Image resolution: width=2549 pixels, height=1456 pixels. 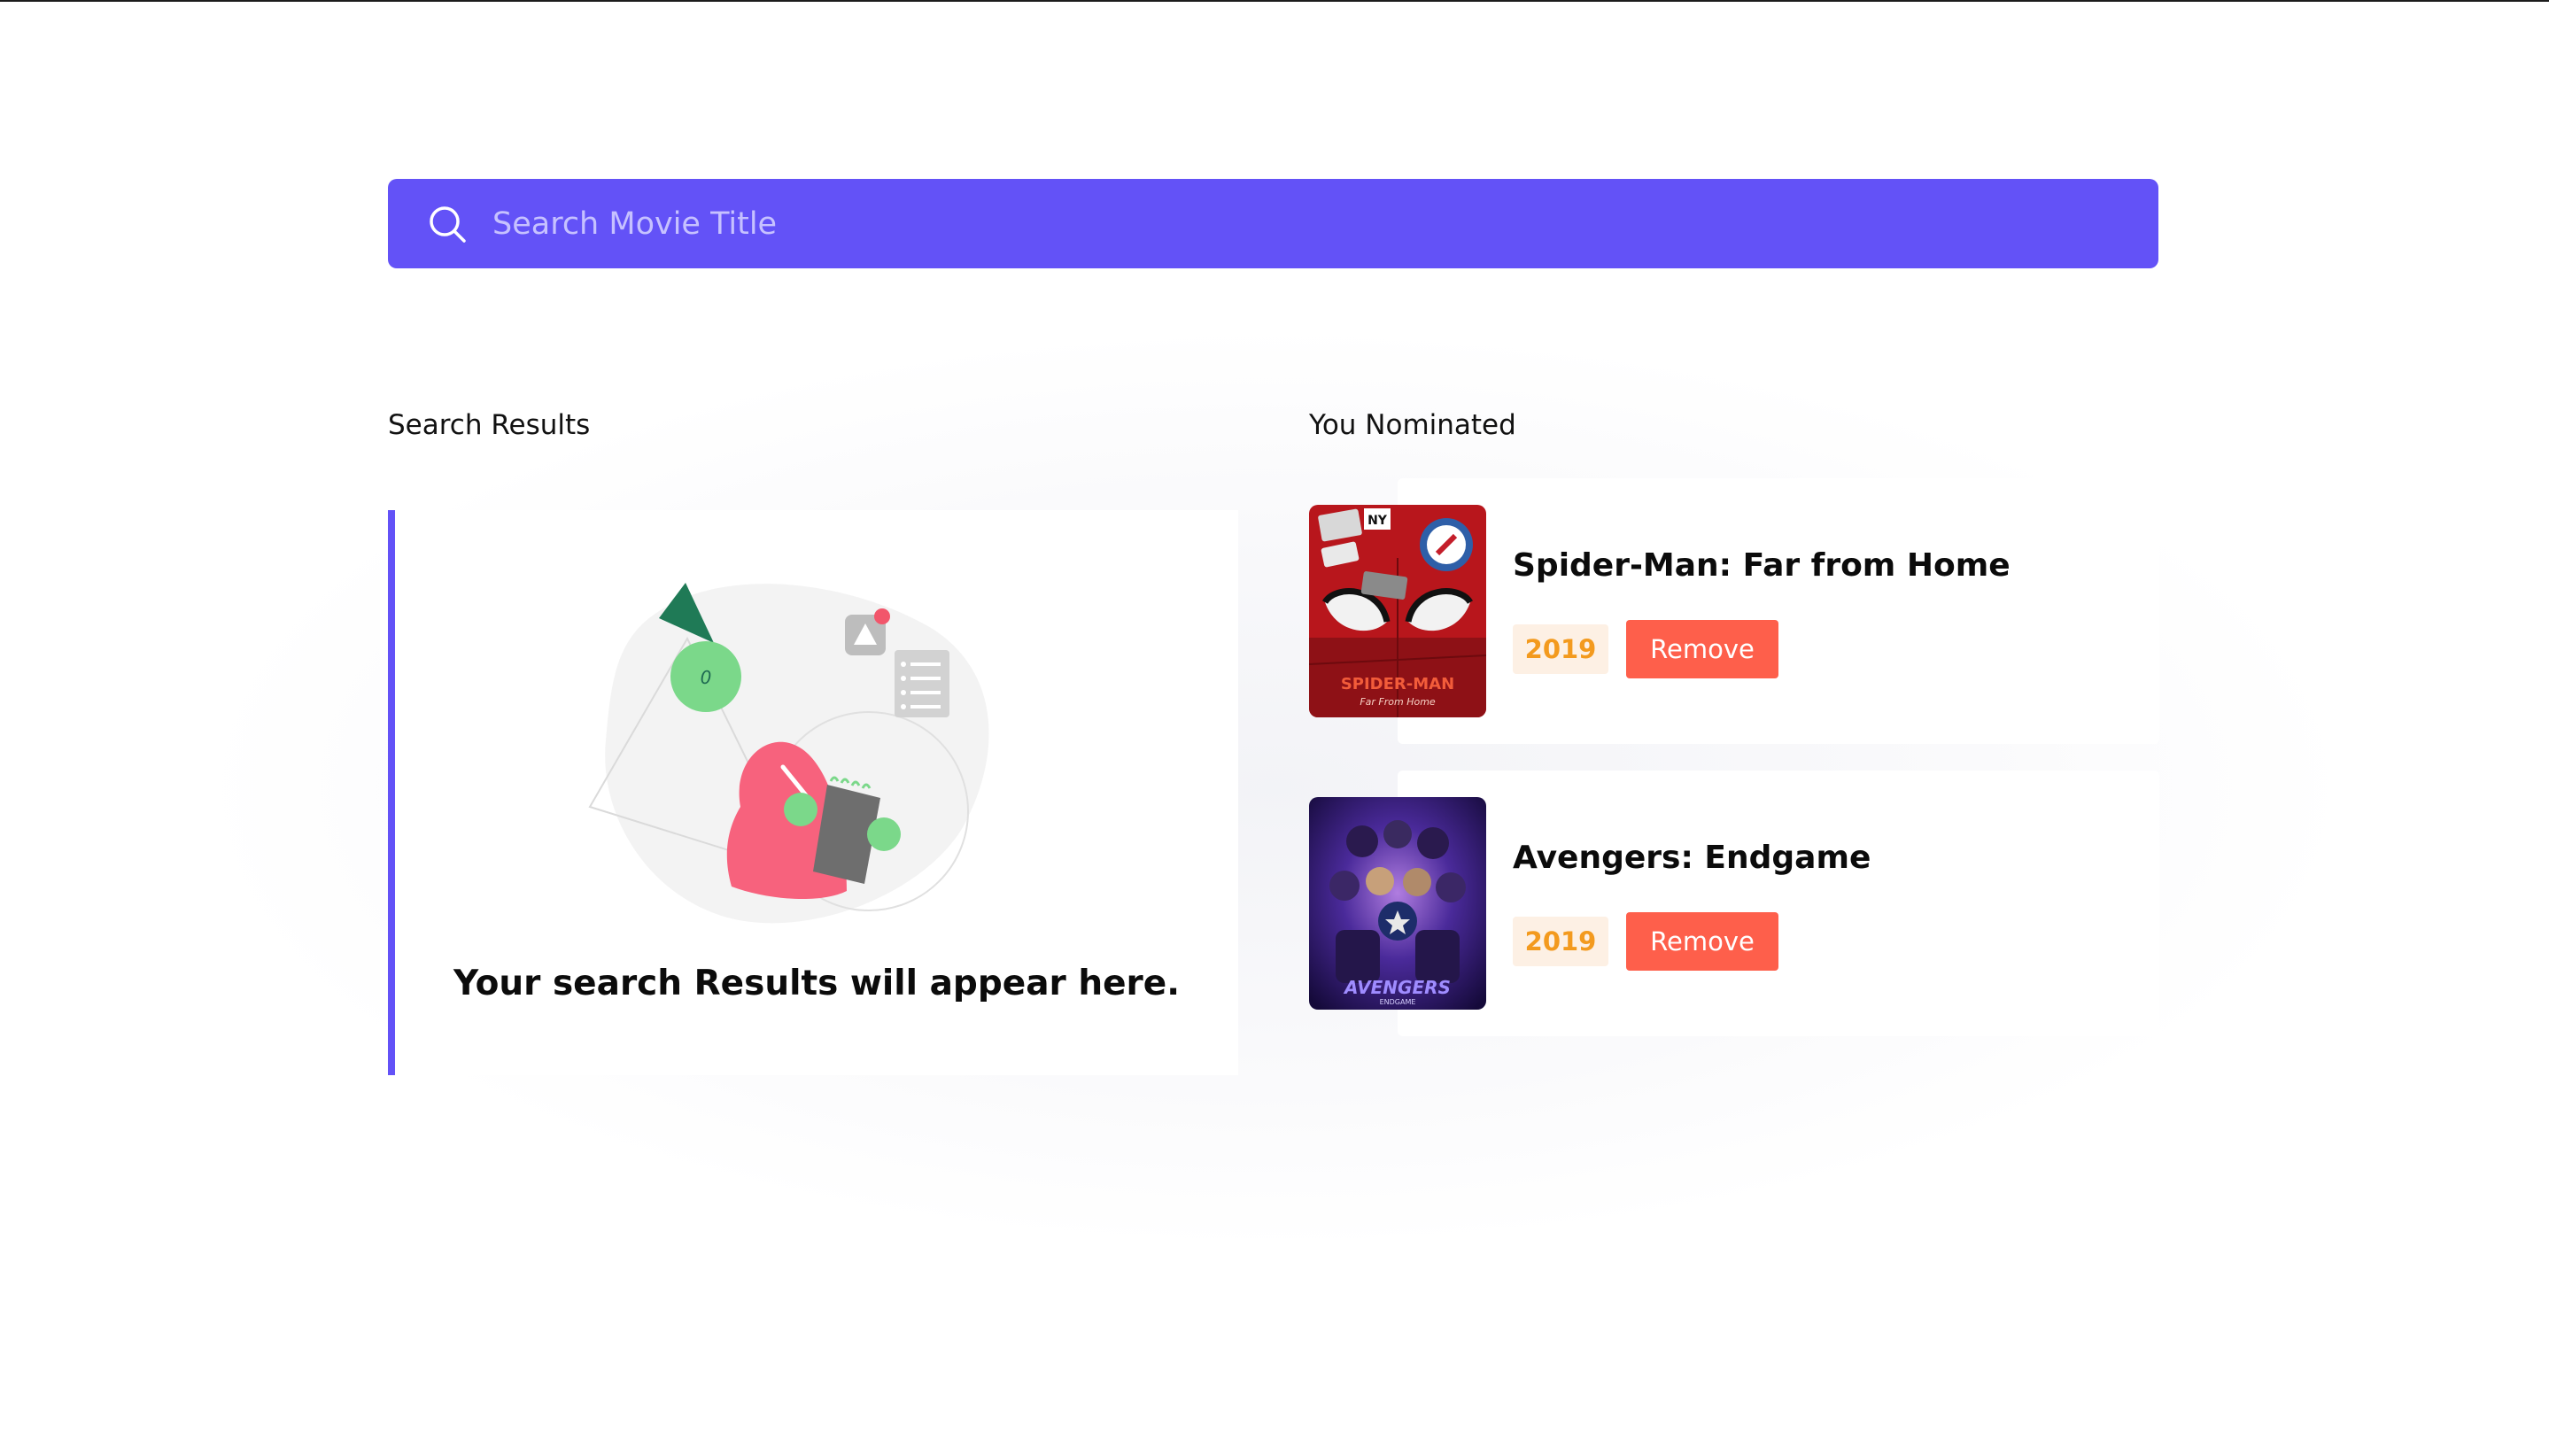 What do you see at coordinates (447, 224) in the screenshot?
I see `search-icon` at bounding box center [447, 224].